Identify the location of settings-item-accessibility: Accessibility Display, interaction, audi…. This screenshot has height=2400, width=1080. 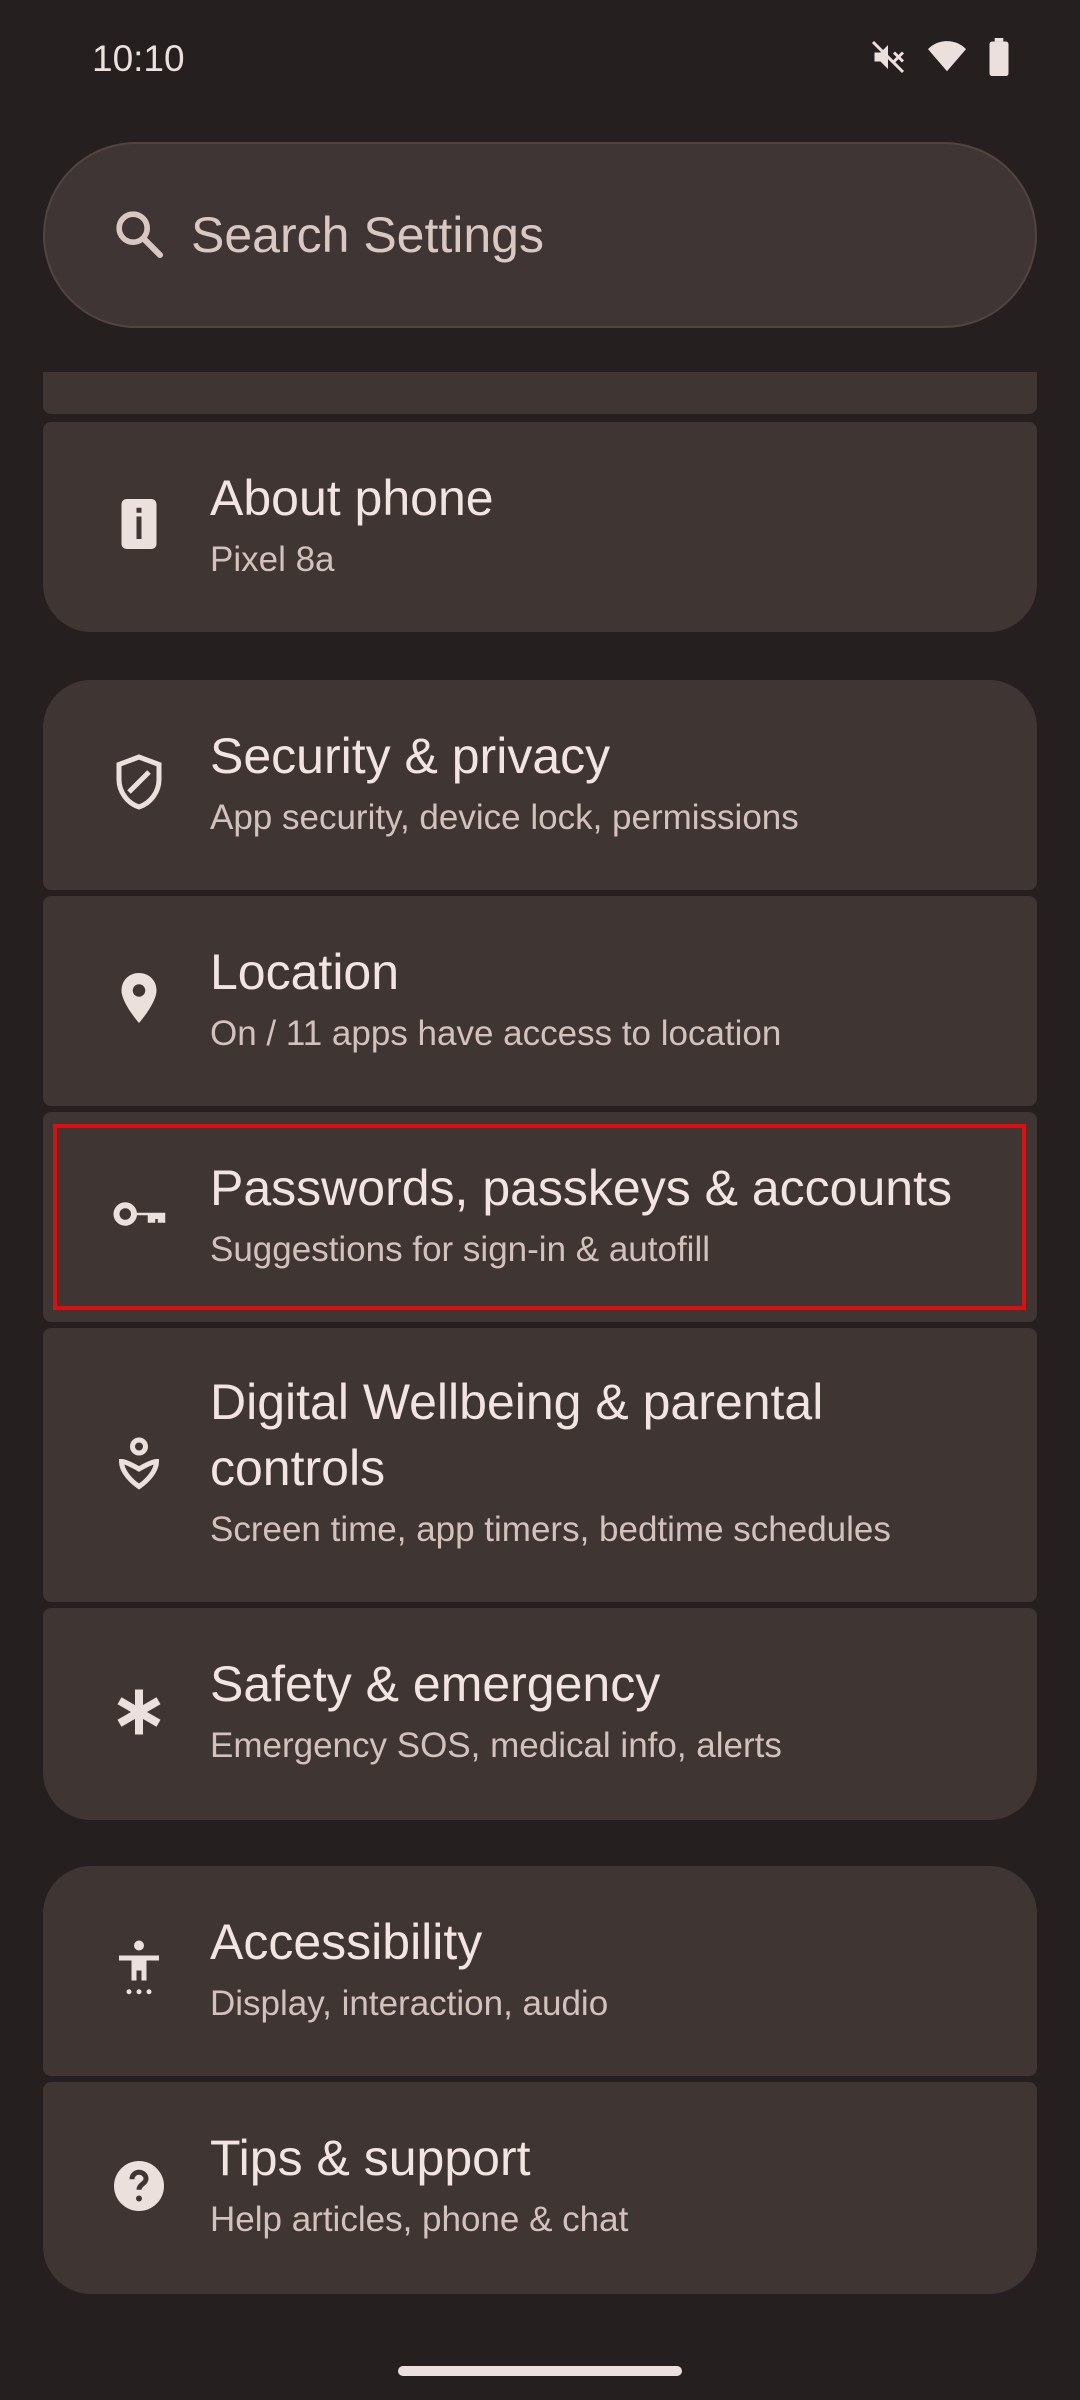
(540, 1971).